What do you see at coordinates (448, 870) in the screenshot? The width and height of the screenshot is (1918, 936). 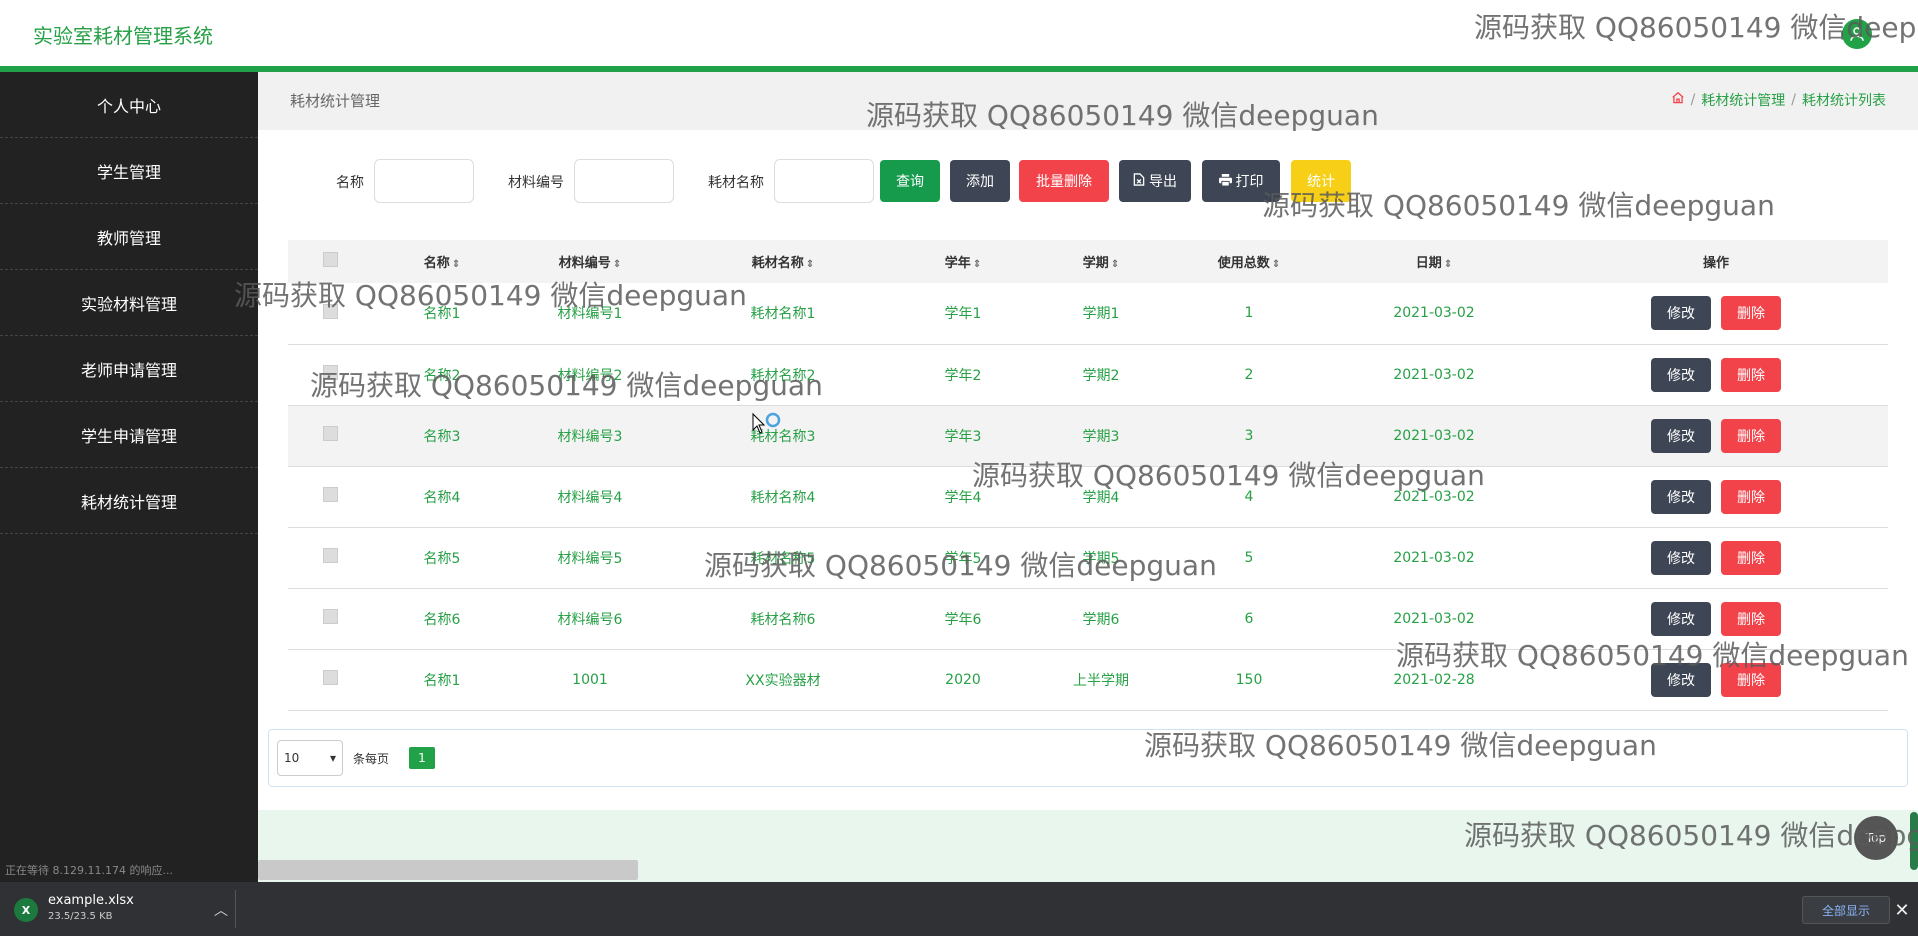 I see `horizontal-scrollbar` at bounding box center [448, 870].